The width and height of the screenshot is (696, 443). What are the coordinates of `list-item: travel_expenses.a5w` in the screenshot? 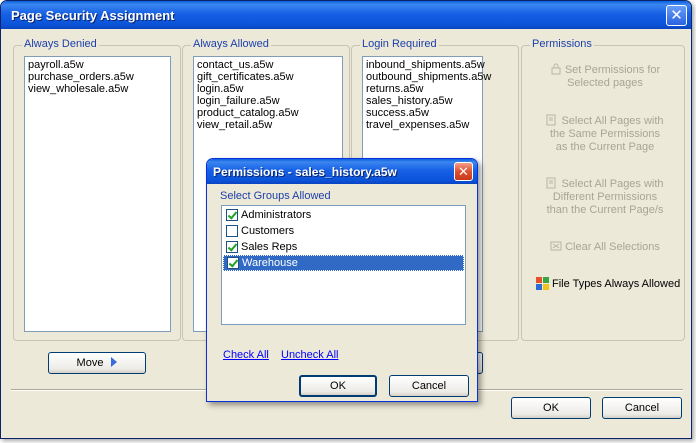 It's located at (422, 125).